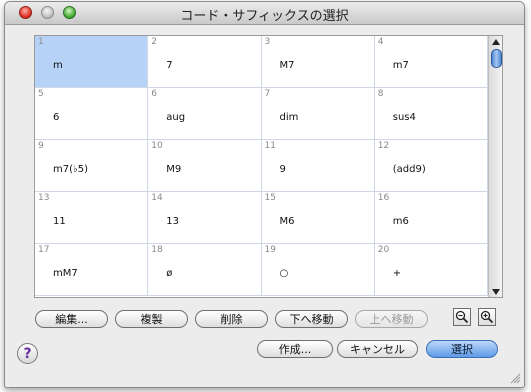  Describe the element at coordinates (462, 349) in the screenshot. I see `select-button: 選択` at that location.